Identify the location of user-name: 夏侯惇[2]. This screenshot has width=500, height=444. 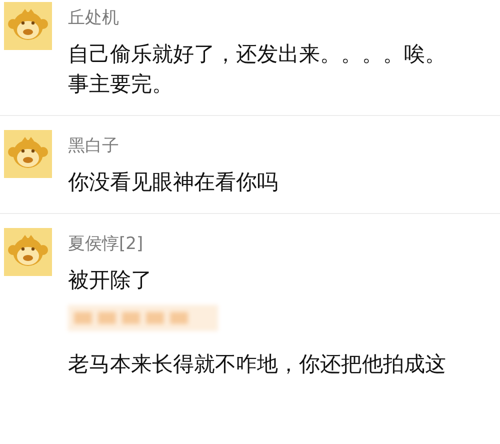
(106, 244).